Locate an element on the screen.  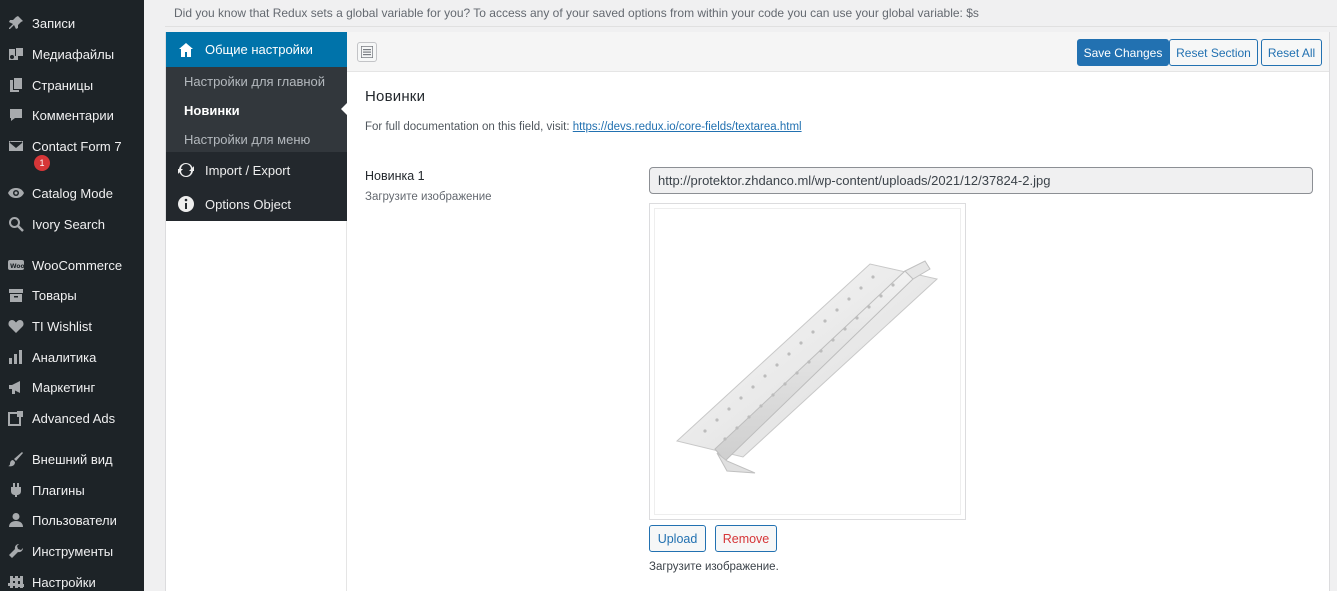
save-changes-button: Save Changes is located at coordinates (1123, 52).